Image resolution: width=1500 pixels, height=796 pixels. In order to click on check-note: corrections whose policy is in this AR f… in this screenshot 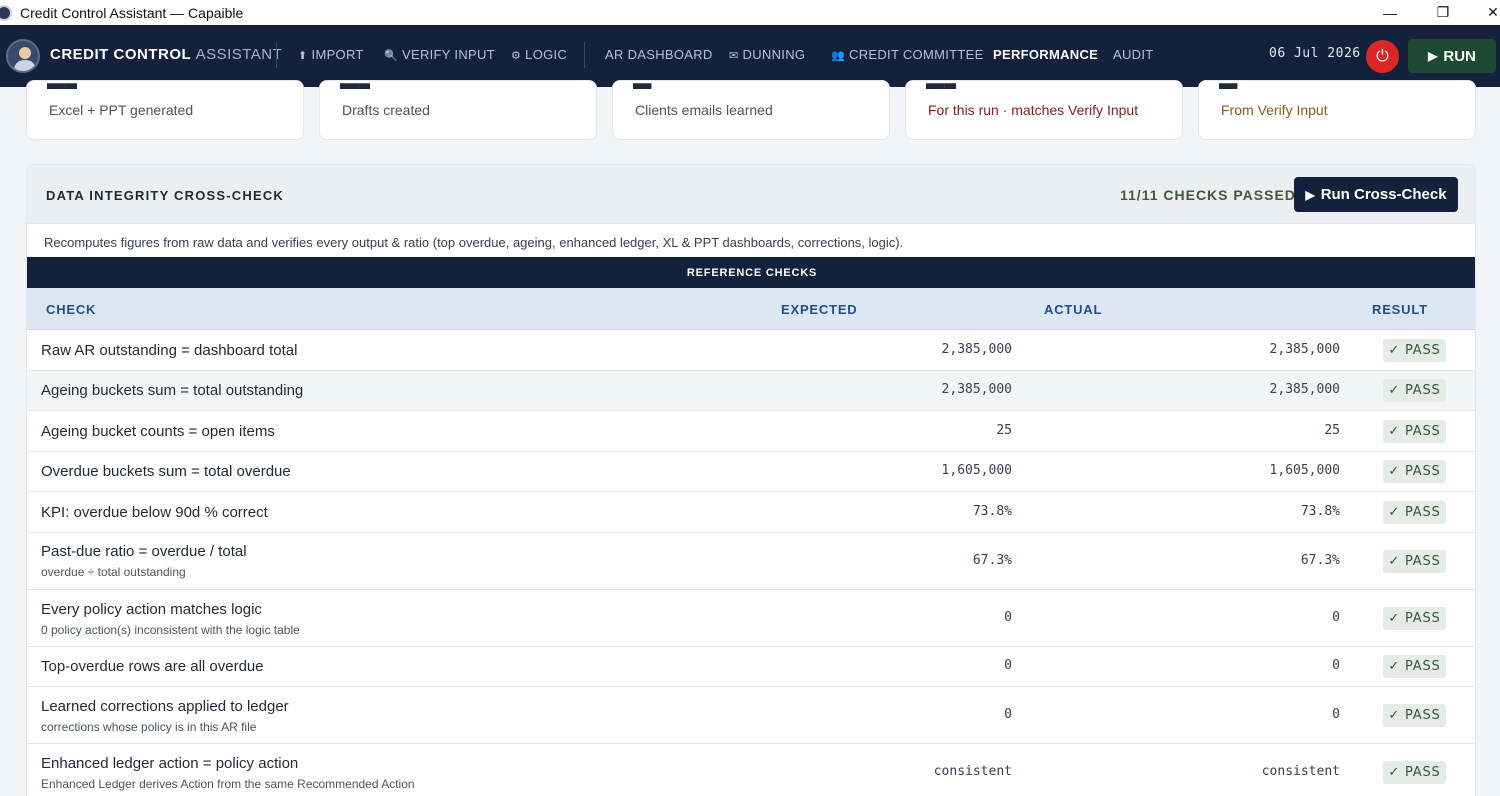, I will do `click(149, 727)`.